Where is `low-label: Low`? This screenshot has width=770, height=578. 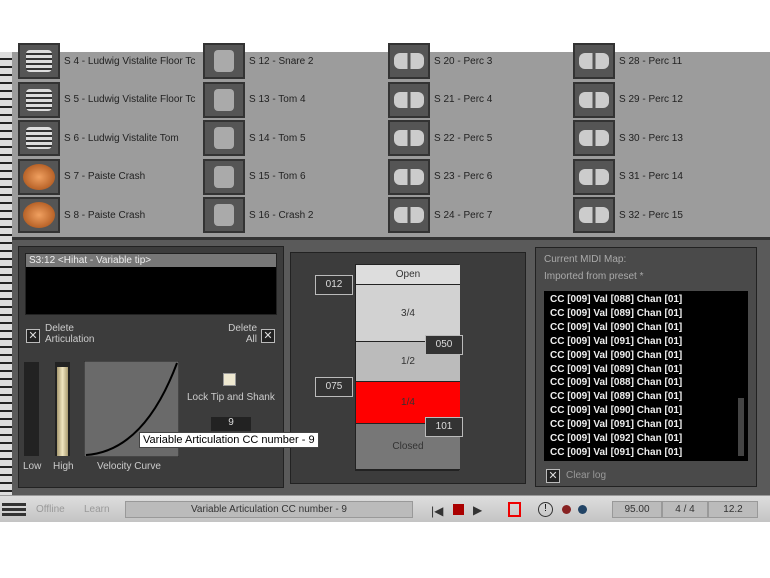 low-label: Low is located at coordinates (32, 466).